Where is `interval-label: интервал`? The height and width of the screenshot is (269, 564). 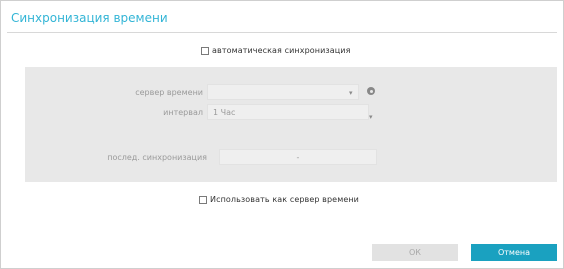 interval-label: интервал is located at coordinates (183, 112).